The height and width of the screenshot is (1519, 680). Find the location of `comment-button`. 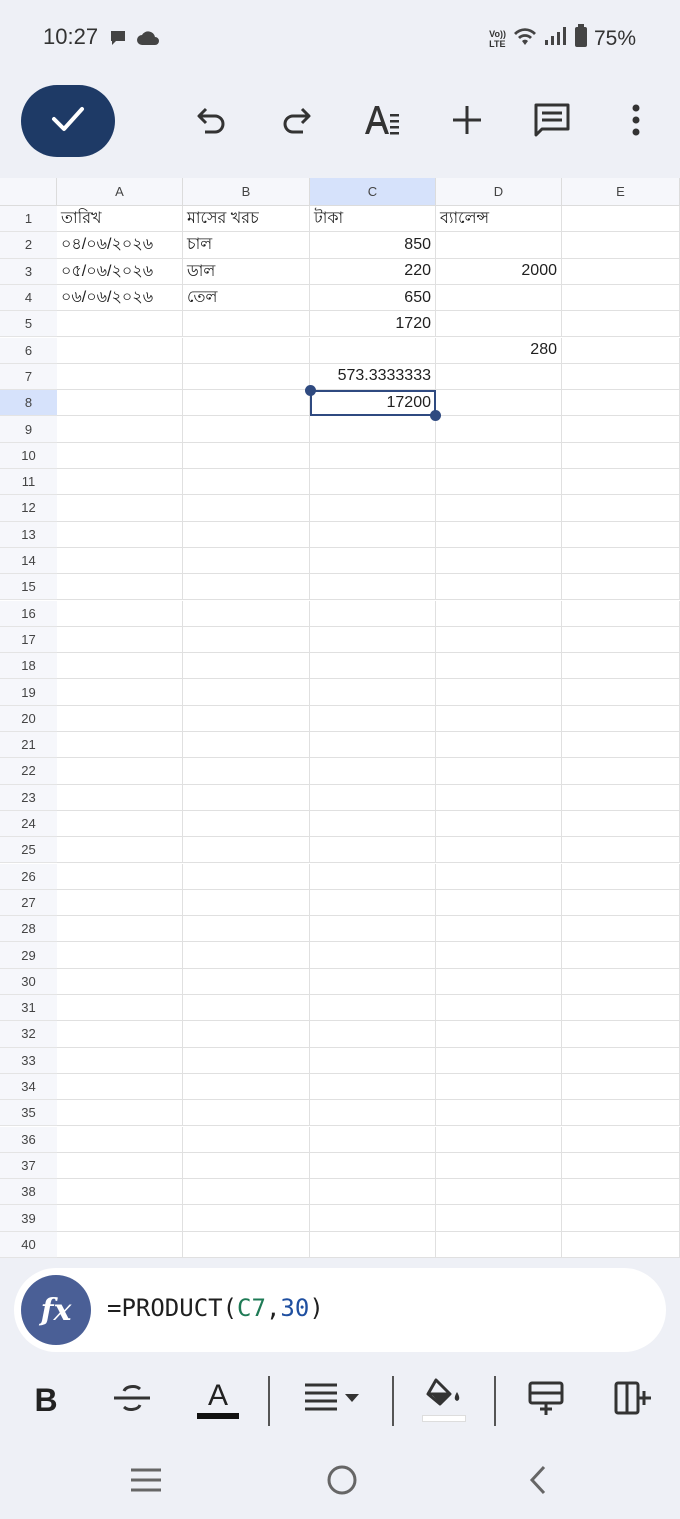

comment-button is located at coordinates (552, 122).